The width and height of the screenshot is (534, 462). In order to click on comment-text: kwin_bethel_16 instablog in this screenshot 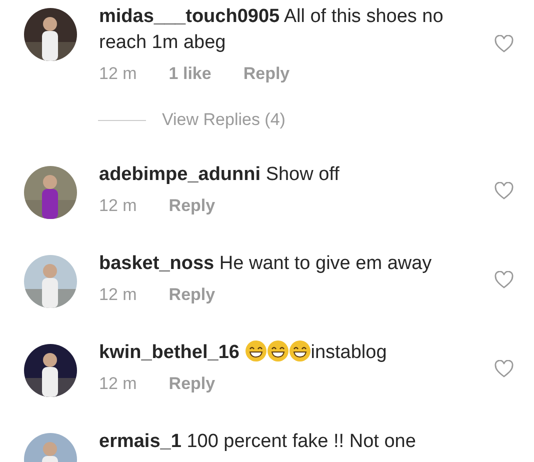, I will do `click(243, 352)`.